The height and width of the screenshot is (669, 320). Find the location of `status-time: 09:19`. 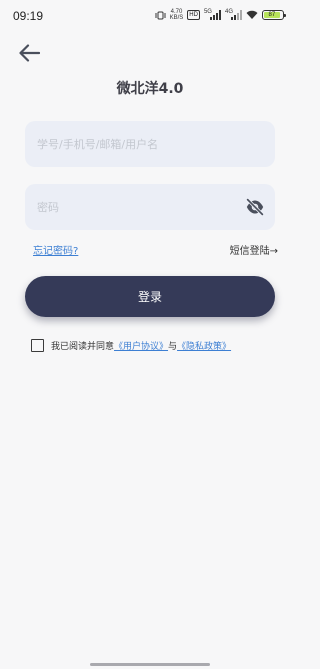

status-time: 09:19 is located at coordinates (28, 16).